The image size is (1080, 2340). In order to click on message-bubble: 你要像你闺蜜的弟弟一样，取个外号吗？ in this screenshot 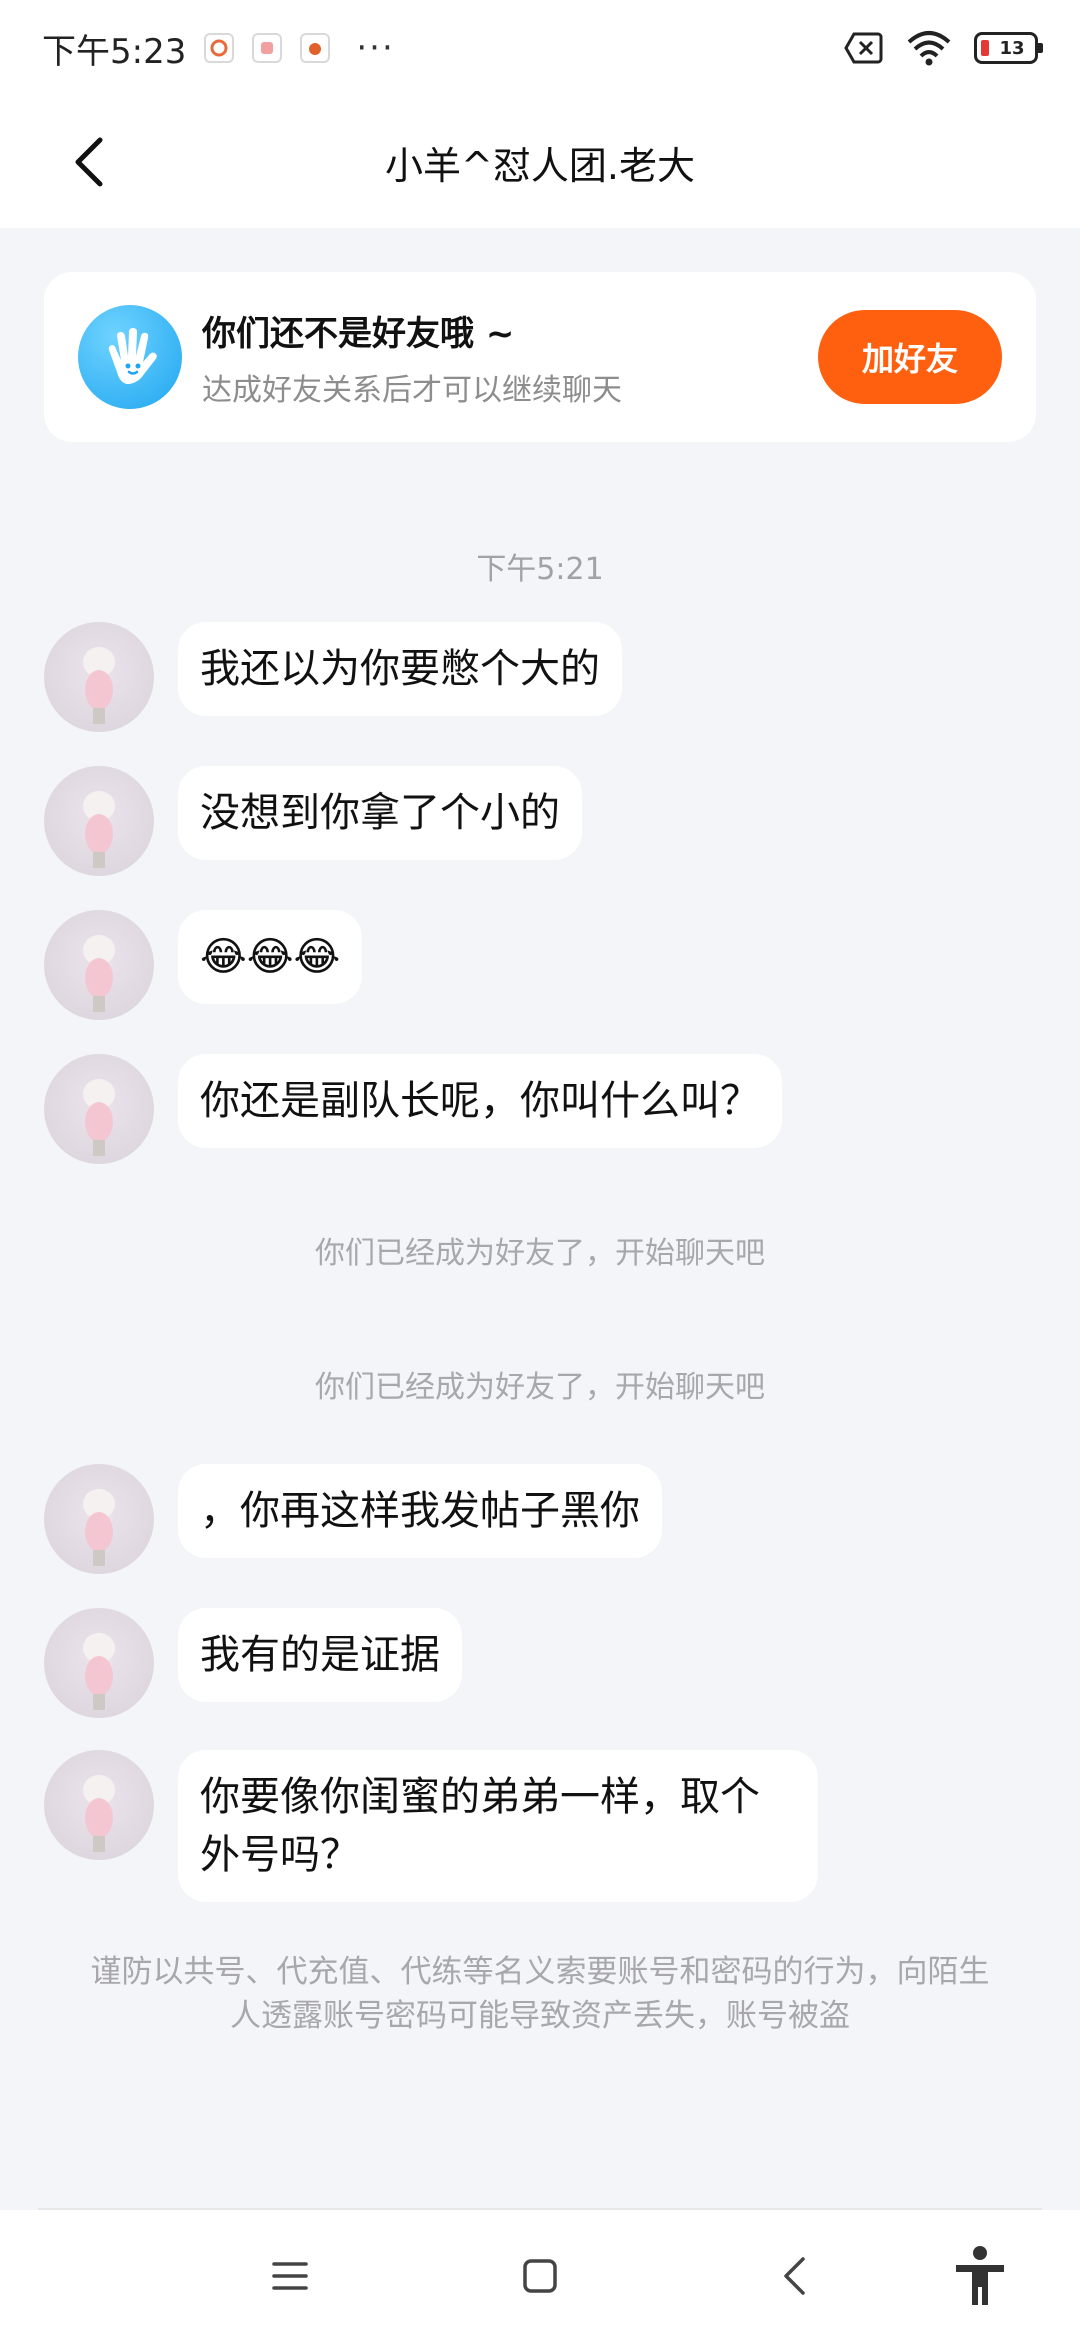, I will do `click(498, 1826)`.